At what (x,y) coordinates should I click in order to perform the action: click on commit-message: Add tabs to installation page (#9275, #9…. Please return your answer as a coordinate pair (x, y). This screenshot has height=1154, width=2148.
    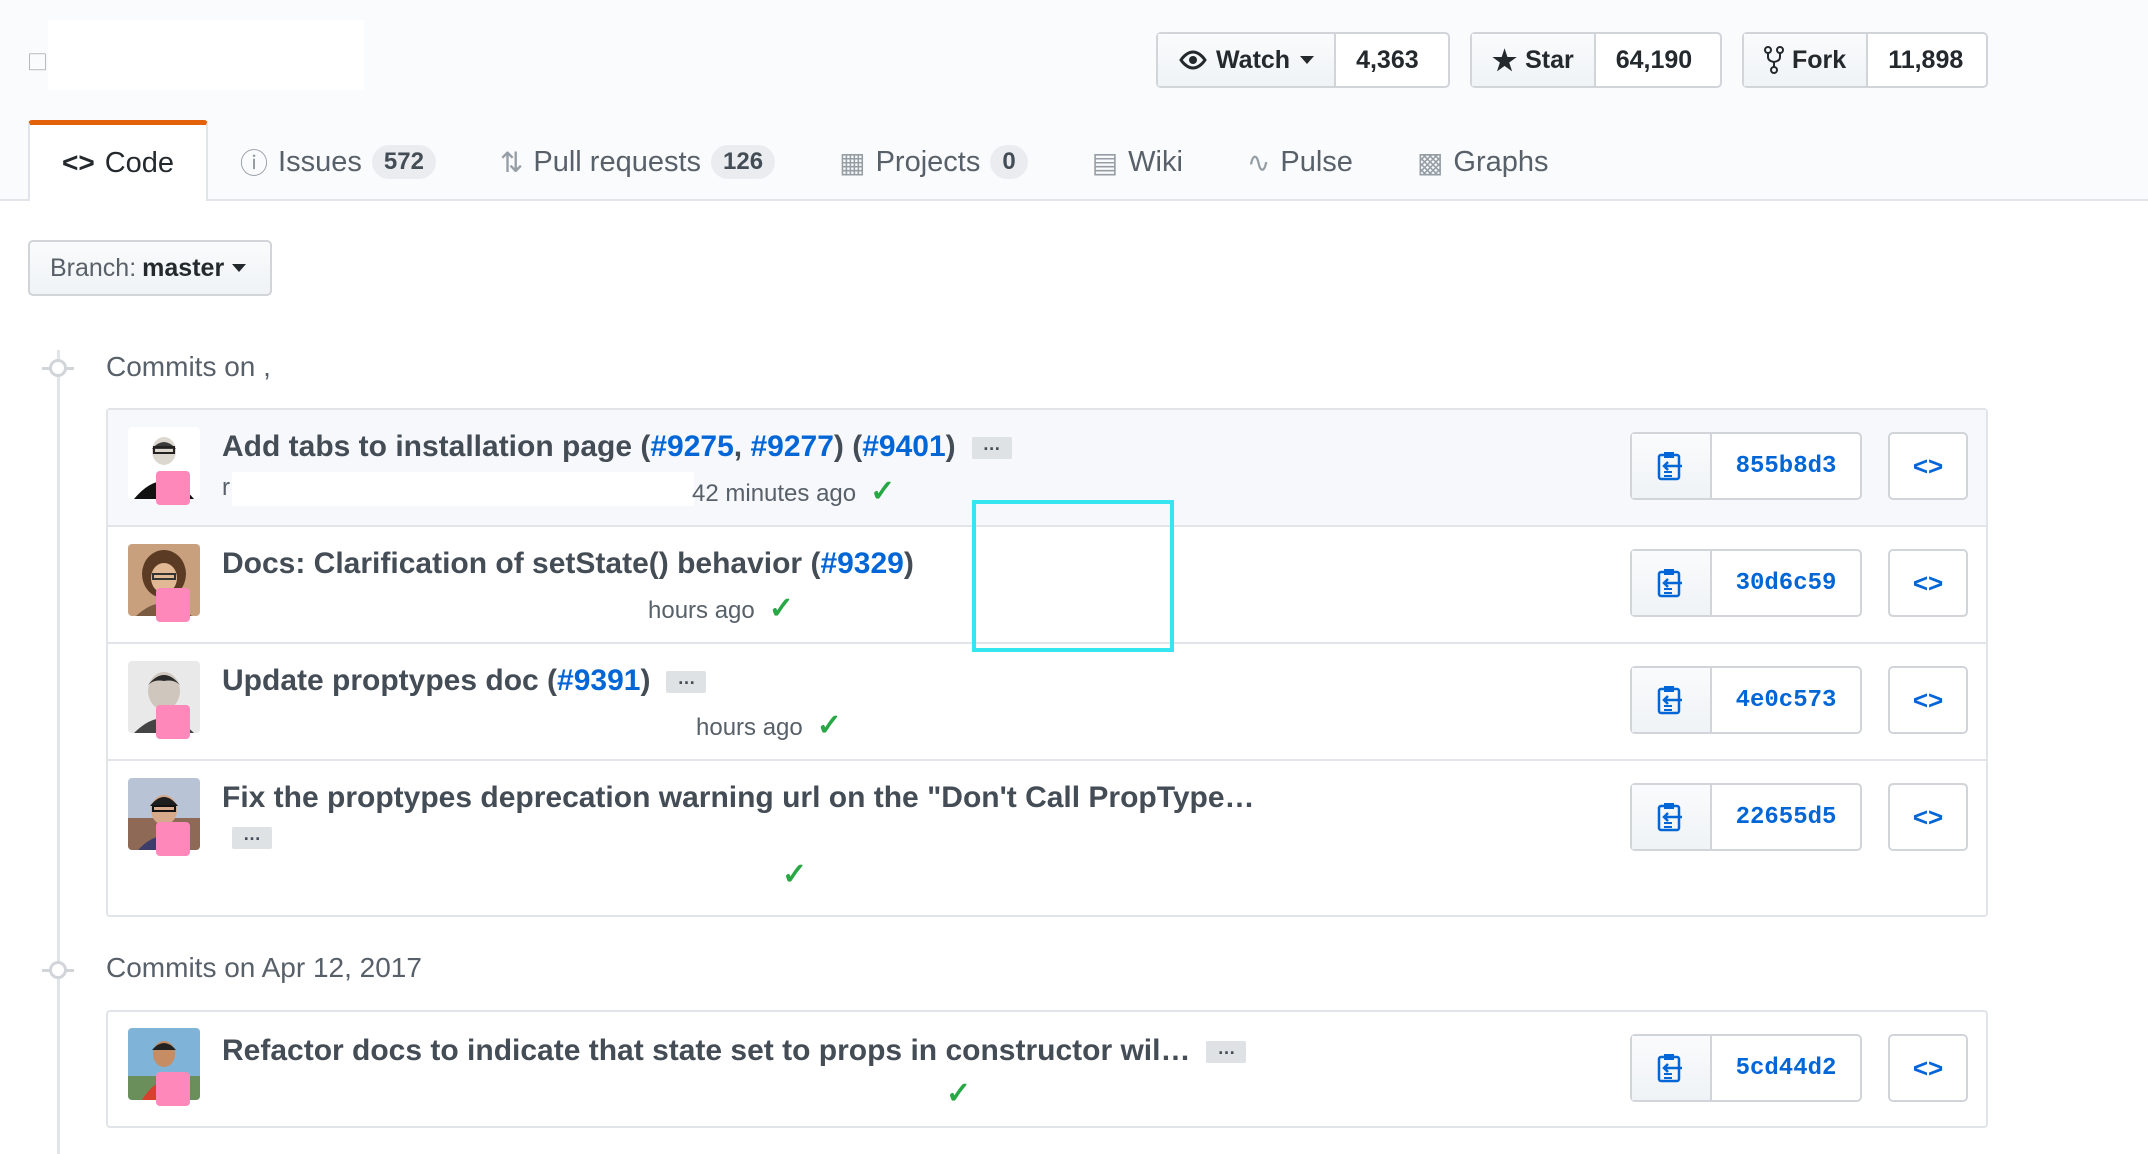
    Looking at the image, I should click on (617, 447).